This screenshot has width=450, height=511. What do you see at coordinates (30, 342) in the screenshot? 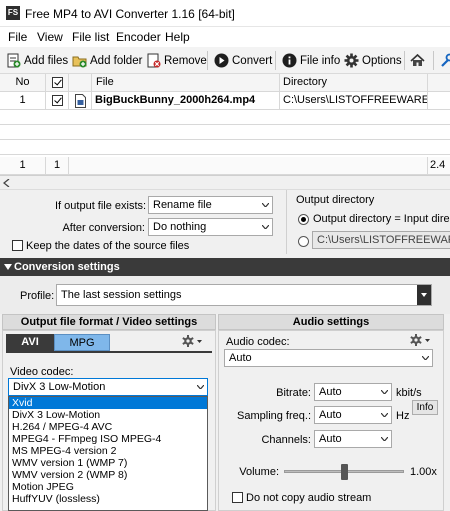
I see `tab-avi: AVI` at bounding box center [30, 342].